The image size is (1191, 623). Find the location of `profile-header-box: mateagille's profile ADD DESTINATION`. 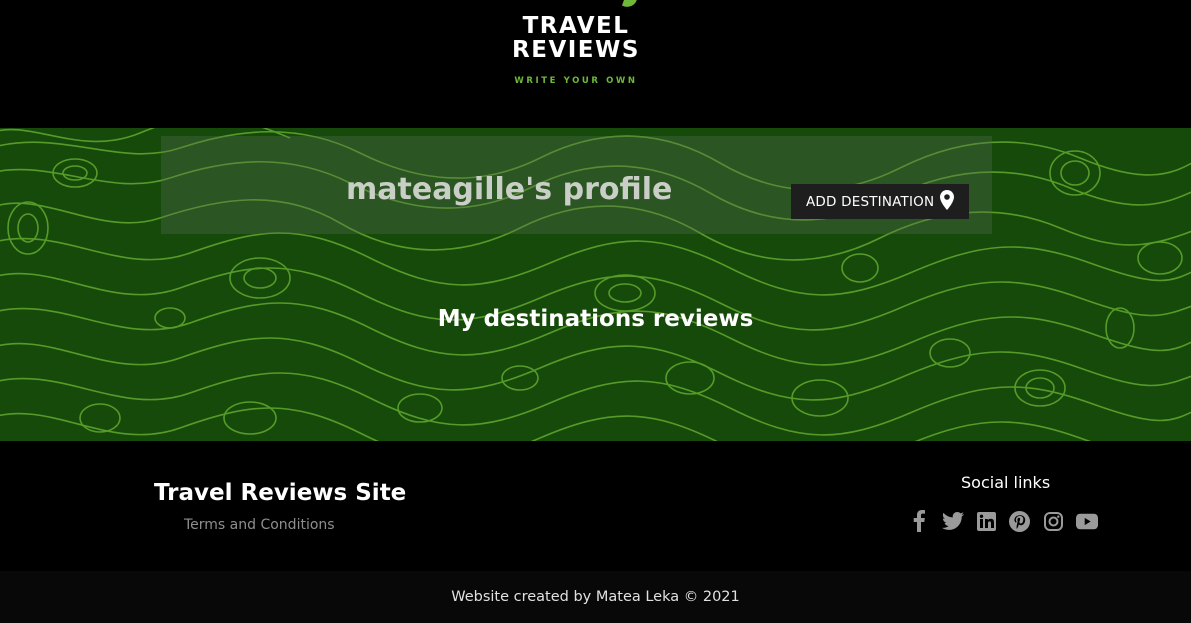

profile-header-box: mateagille's profile ADD DESTINATION is located at coordinates (576, 185).